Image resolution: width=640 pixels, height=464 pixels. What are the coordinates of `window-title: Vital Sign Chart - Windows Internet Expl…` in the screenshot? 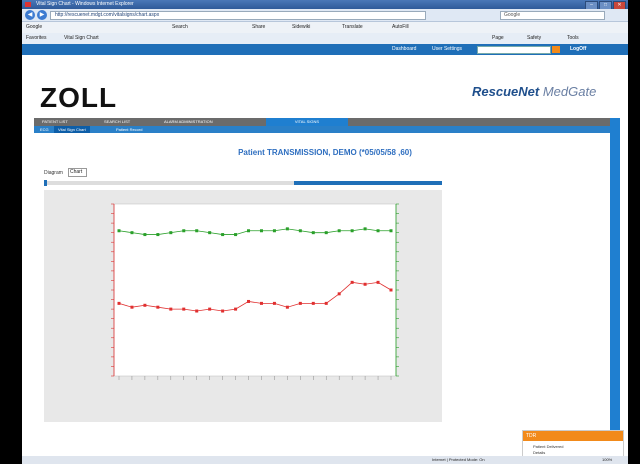 It's located at (85, 4).